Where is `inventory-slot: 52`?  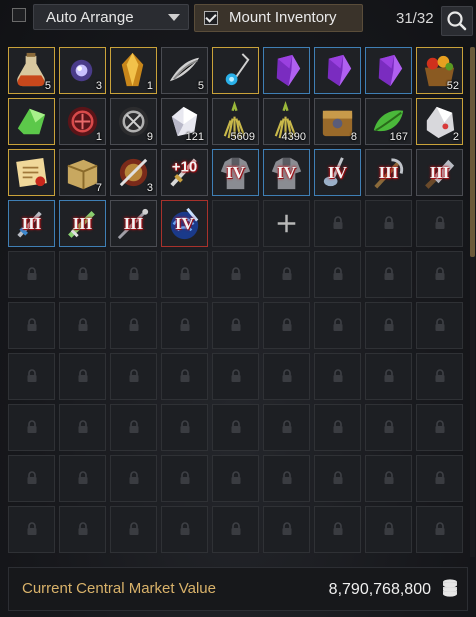 inventory-slot: 52 is located at coordinates (439, 70).